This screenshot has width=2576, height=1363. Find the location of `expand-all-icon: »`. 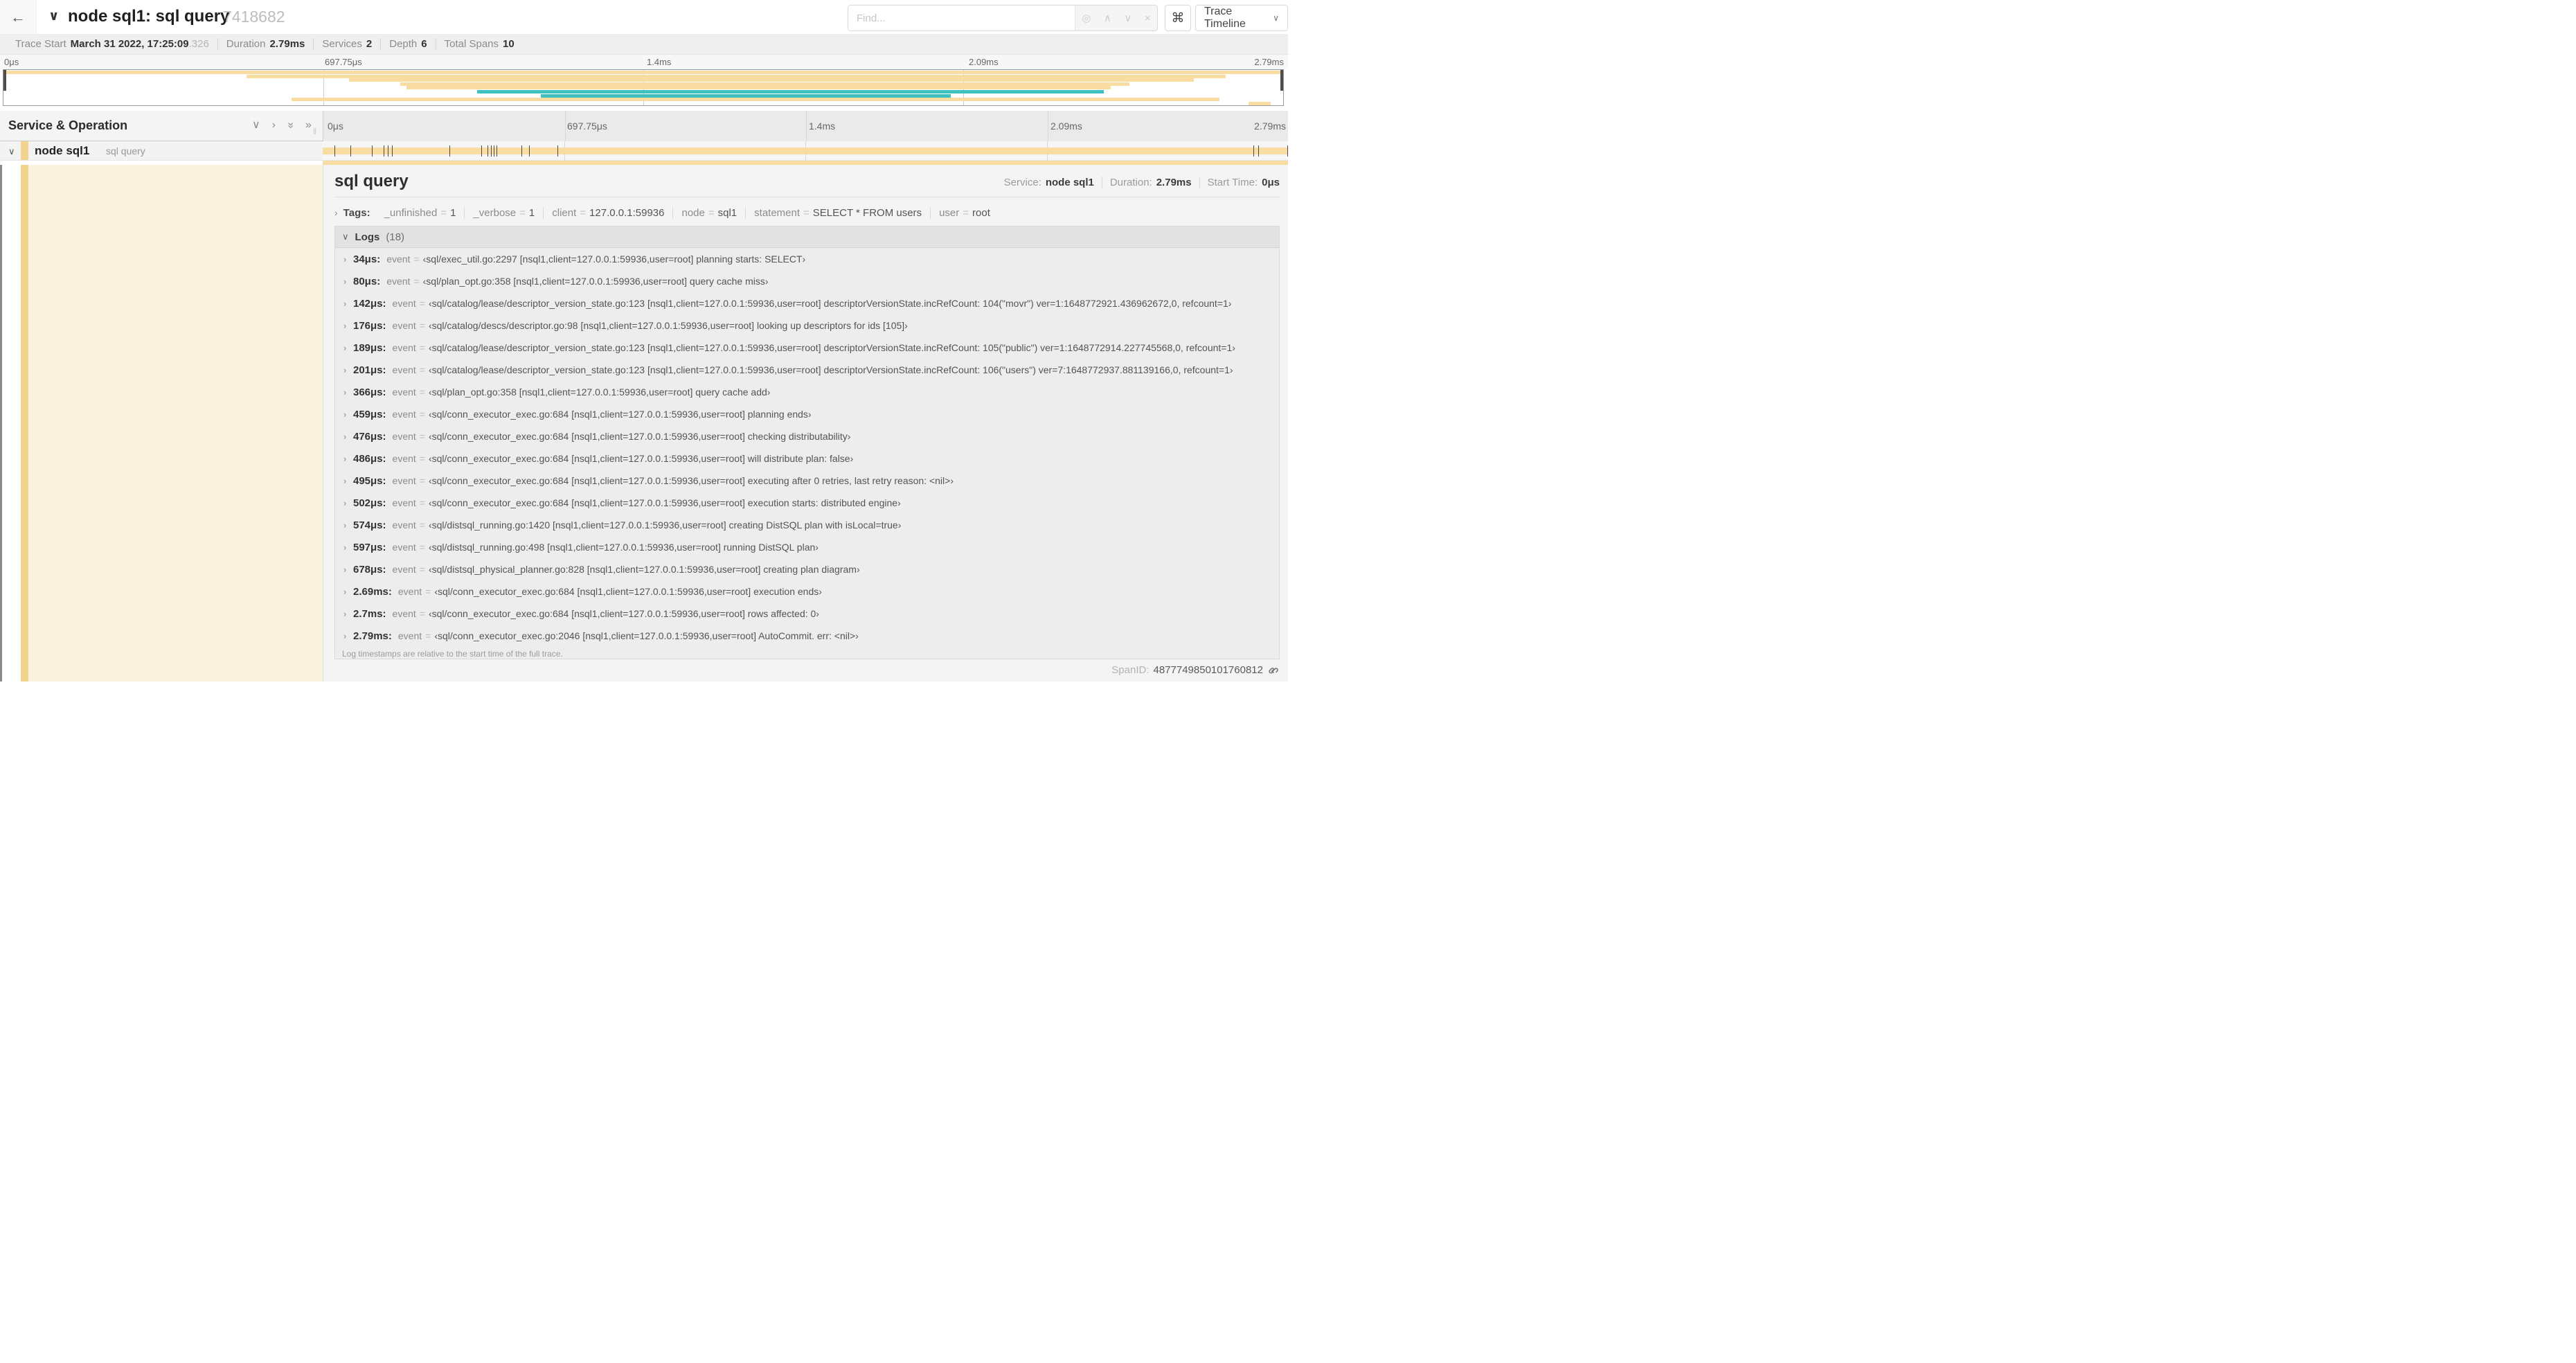

expand-all-icon: » is located at coordinates (309, 126).